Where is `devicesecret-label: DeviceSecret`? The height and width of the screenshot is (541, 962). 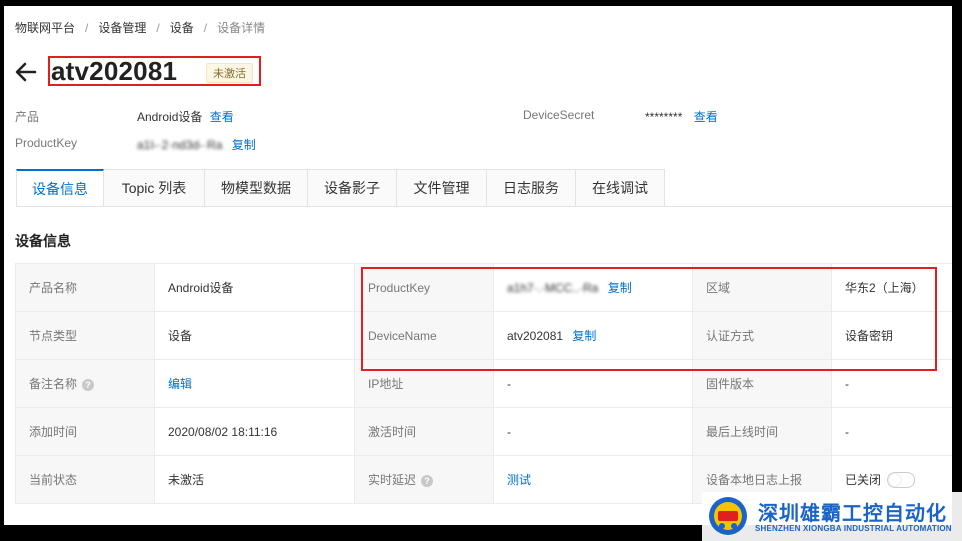
devicesecret-label: DeviceSecret is located at coordinates (559, 115).